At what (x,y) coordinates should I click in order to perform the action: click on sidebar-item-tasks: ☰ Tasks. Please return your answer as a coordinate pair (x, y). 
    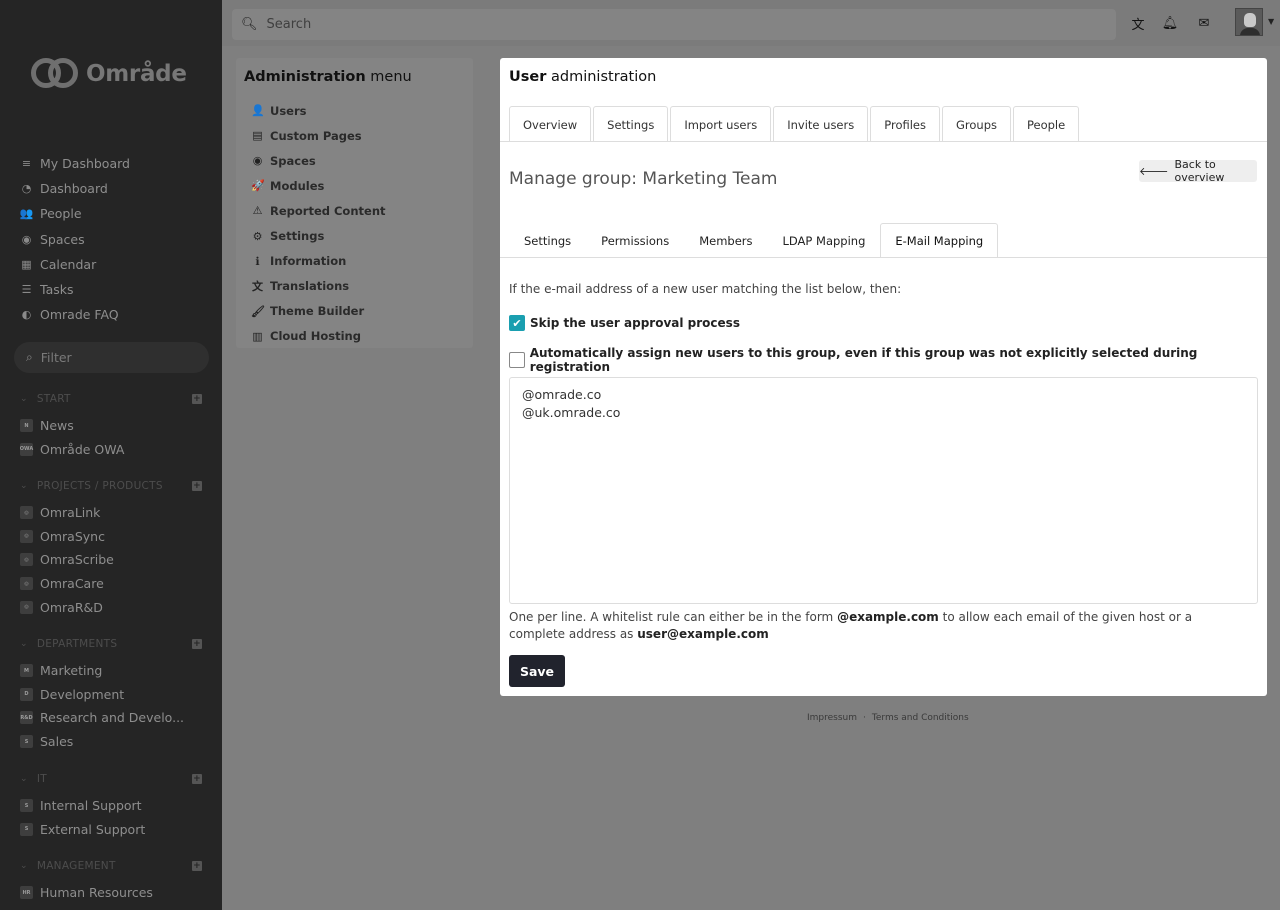
    Looking at the image, I should click on (115, 289).